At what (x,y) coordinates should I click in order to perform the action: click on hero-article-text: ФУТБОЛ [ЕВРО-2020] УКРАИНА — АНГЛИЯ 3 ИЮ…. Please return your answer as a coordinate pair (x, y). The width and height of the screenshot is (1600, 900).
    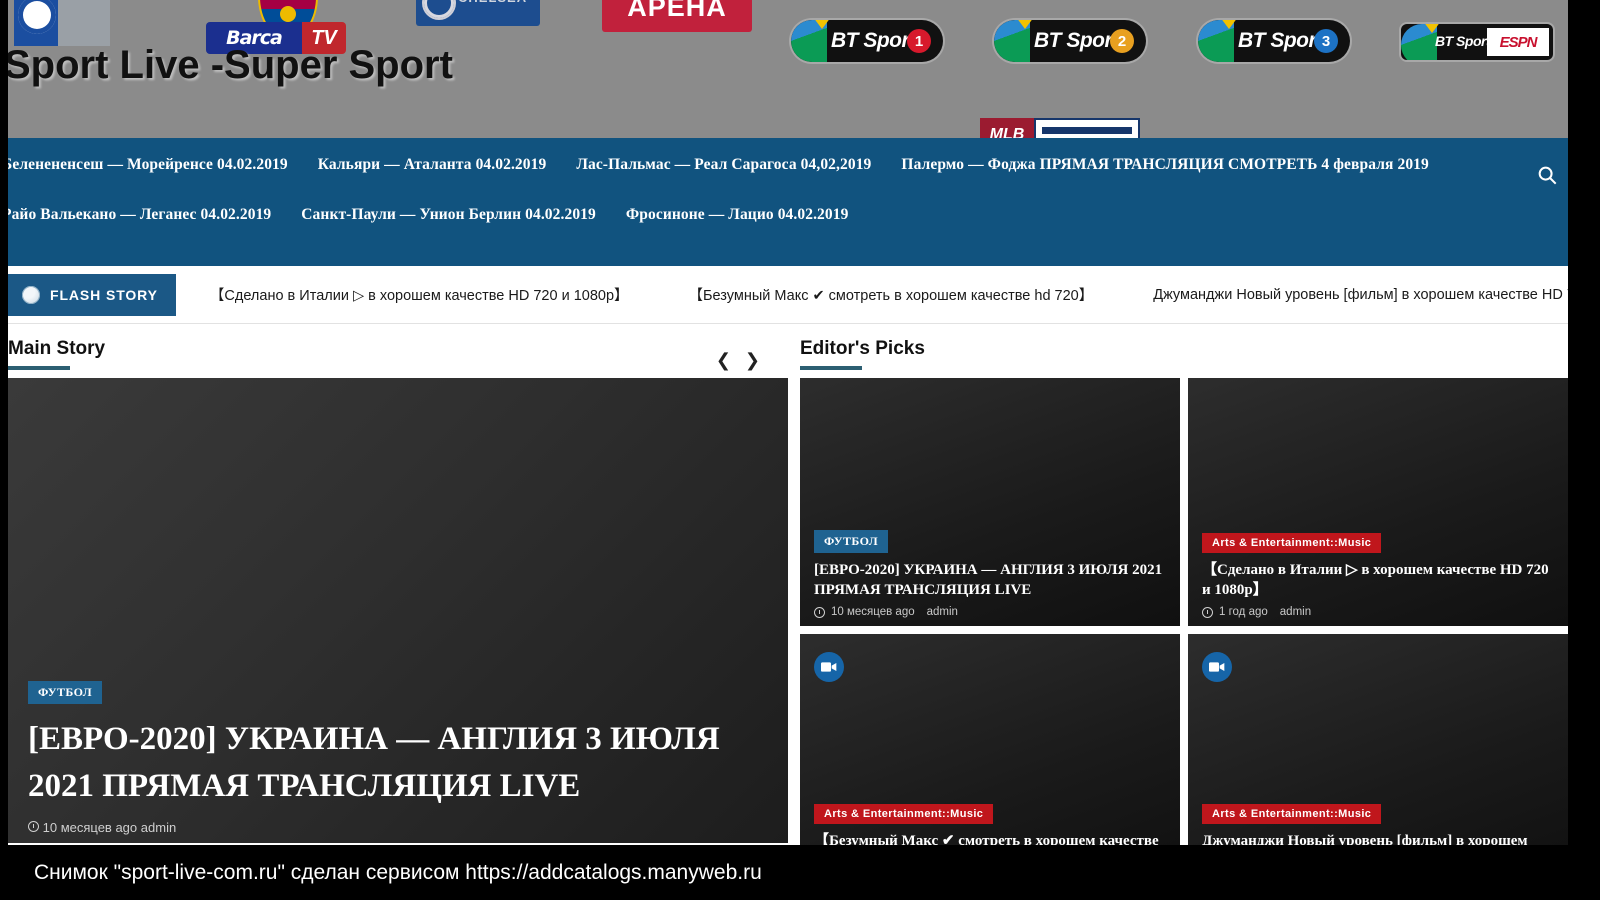
    Looking at the image, I should click on (388, 758).